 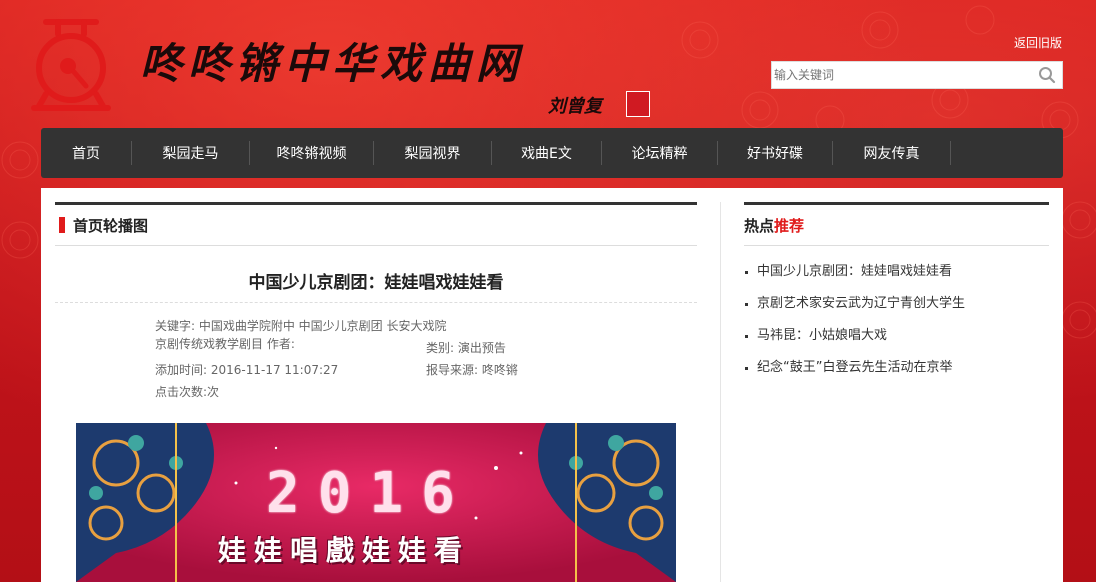 What do you see at coordinates (1047, 75) in the screenshot?
I see `search-icon` at bounding box center [1047, 75].